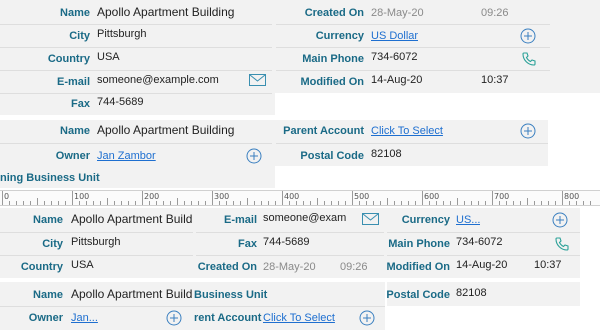  What do you see at coordinates (362, 196) in the screenshot?
I see `ruler-label: 500` at bounding box center [362, 196].